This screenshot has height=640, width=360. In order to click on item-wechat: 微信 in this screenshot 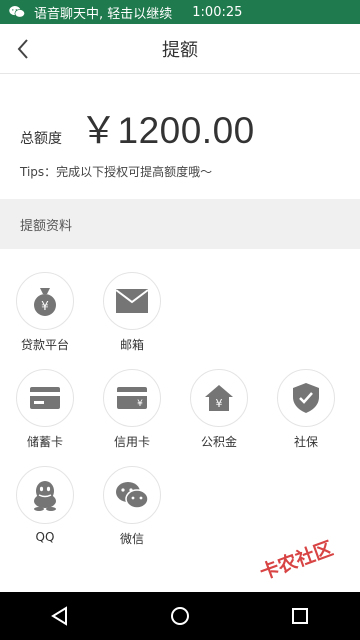, I will do `click(132, 506)`.